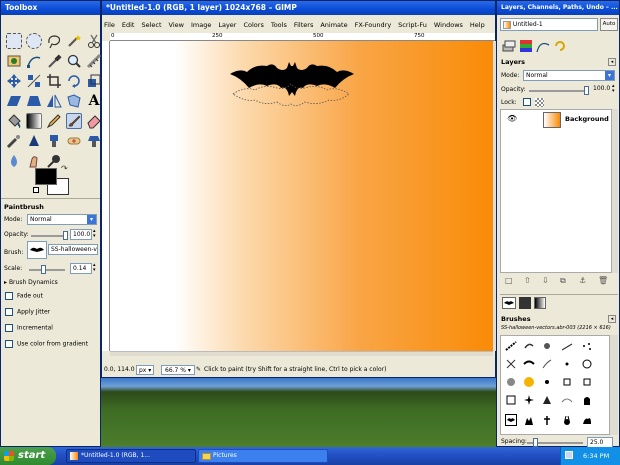 This screenshot has height=465, width=620. What do you see at coordinates (74, 81) in the screenshot?
I see `rotate-tool-icon` at bounding box center [74, 81].